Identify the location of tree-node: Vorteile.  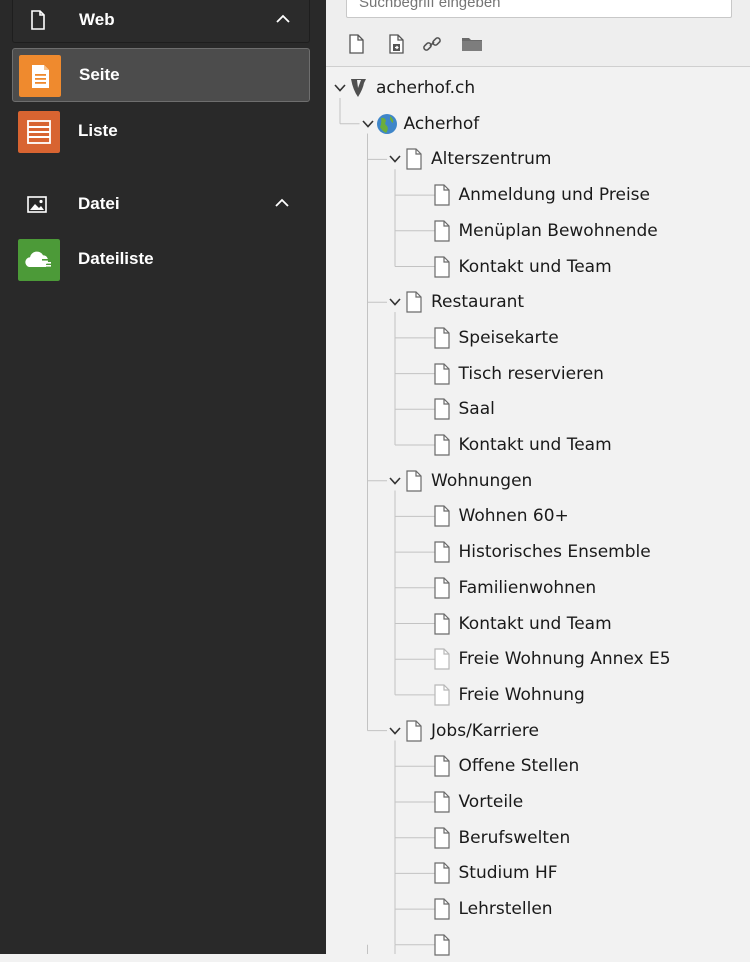
(538, 802).